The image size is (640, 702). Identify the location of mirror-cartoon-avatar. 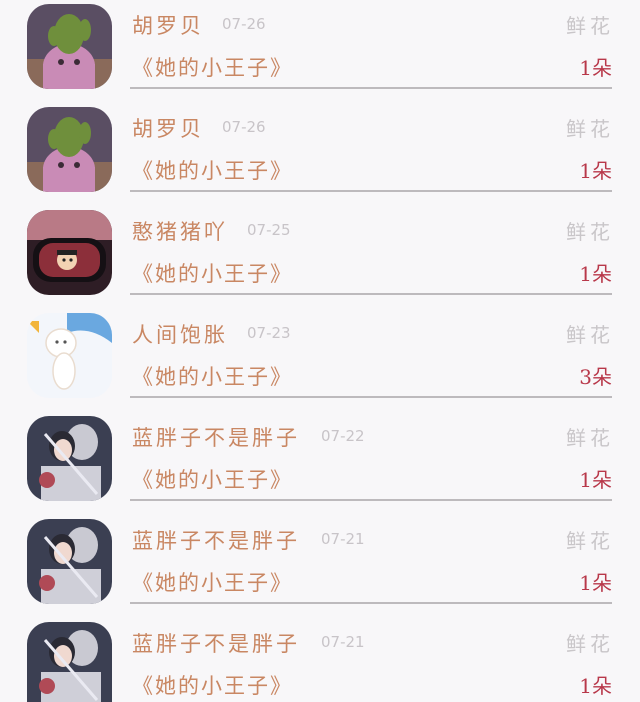
(69, 252).